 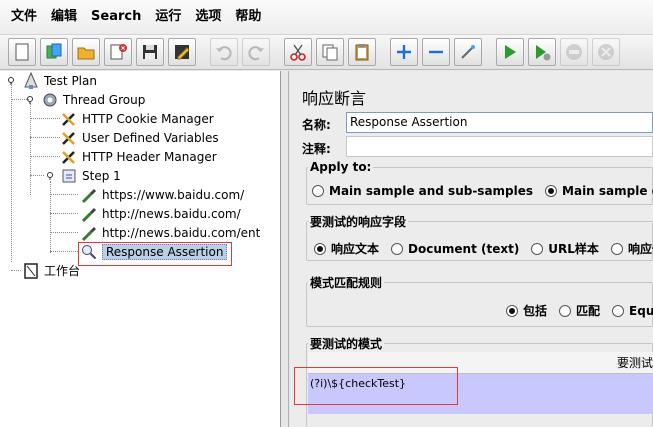 What do you see at coordinates (573, 249) in the screenshot?
I see `radio-label: URL样本` at bounding box center [573, 249].